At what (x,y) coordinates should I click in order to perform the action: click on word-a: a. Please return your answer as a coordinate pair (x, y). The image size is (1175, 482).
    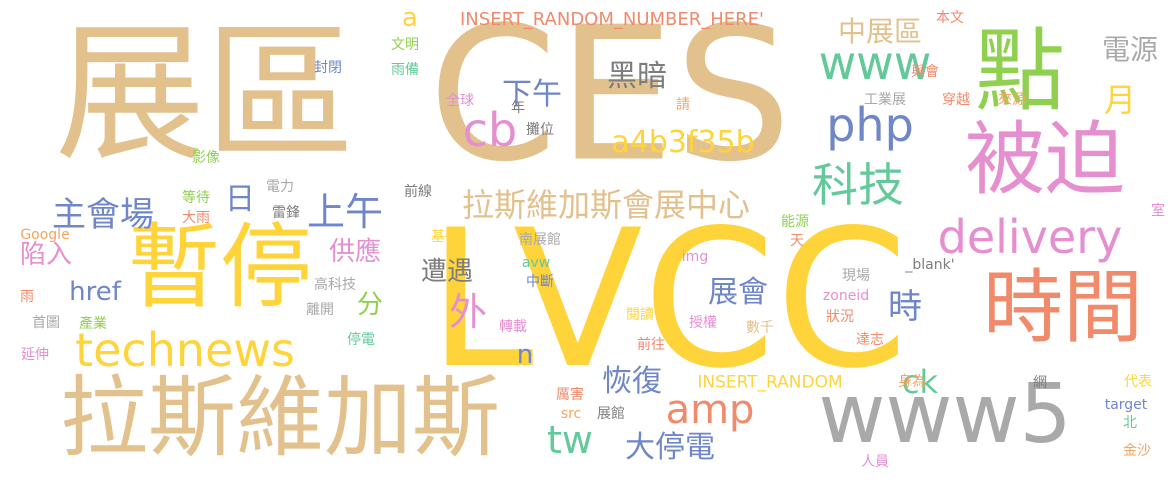
    Looking at the image, I should click on (410, 18).